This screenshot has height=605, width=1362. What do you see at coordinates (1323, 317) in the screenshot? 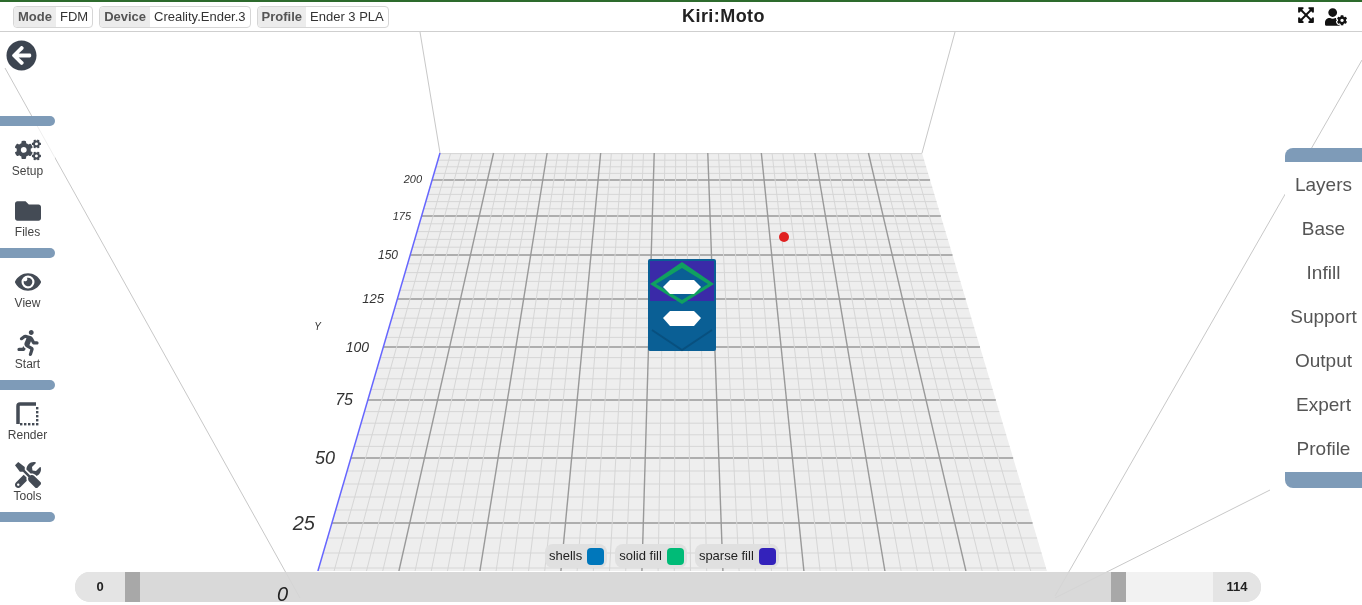
I see `settings-menu-item: Support` at bounding box center [1323, 317].